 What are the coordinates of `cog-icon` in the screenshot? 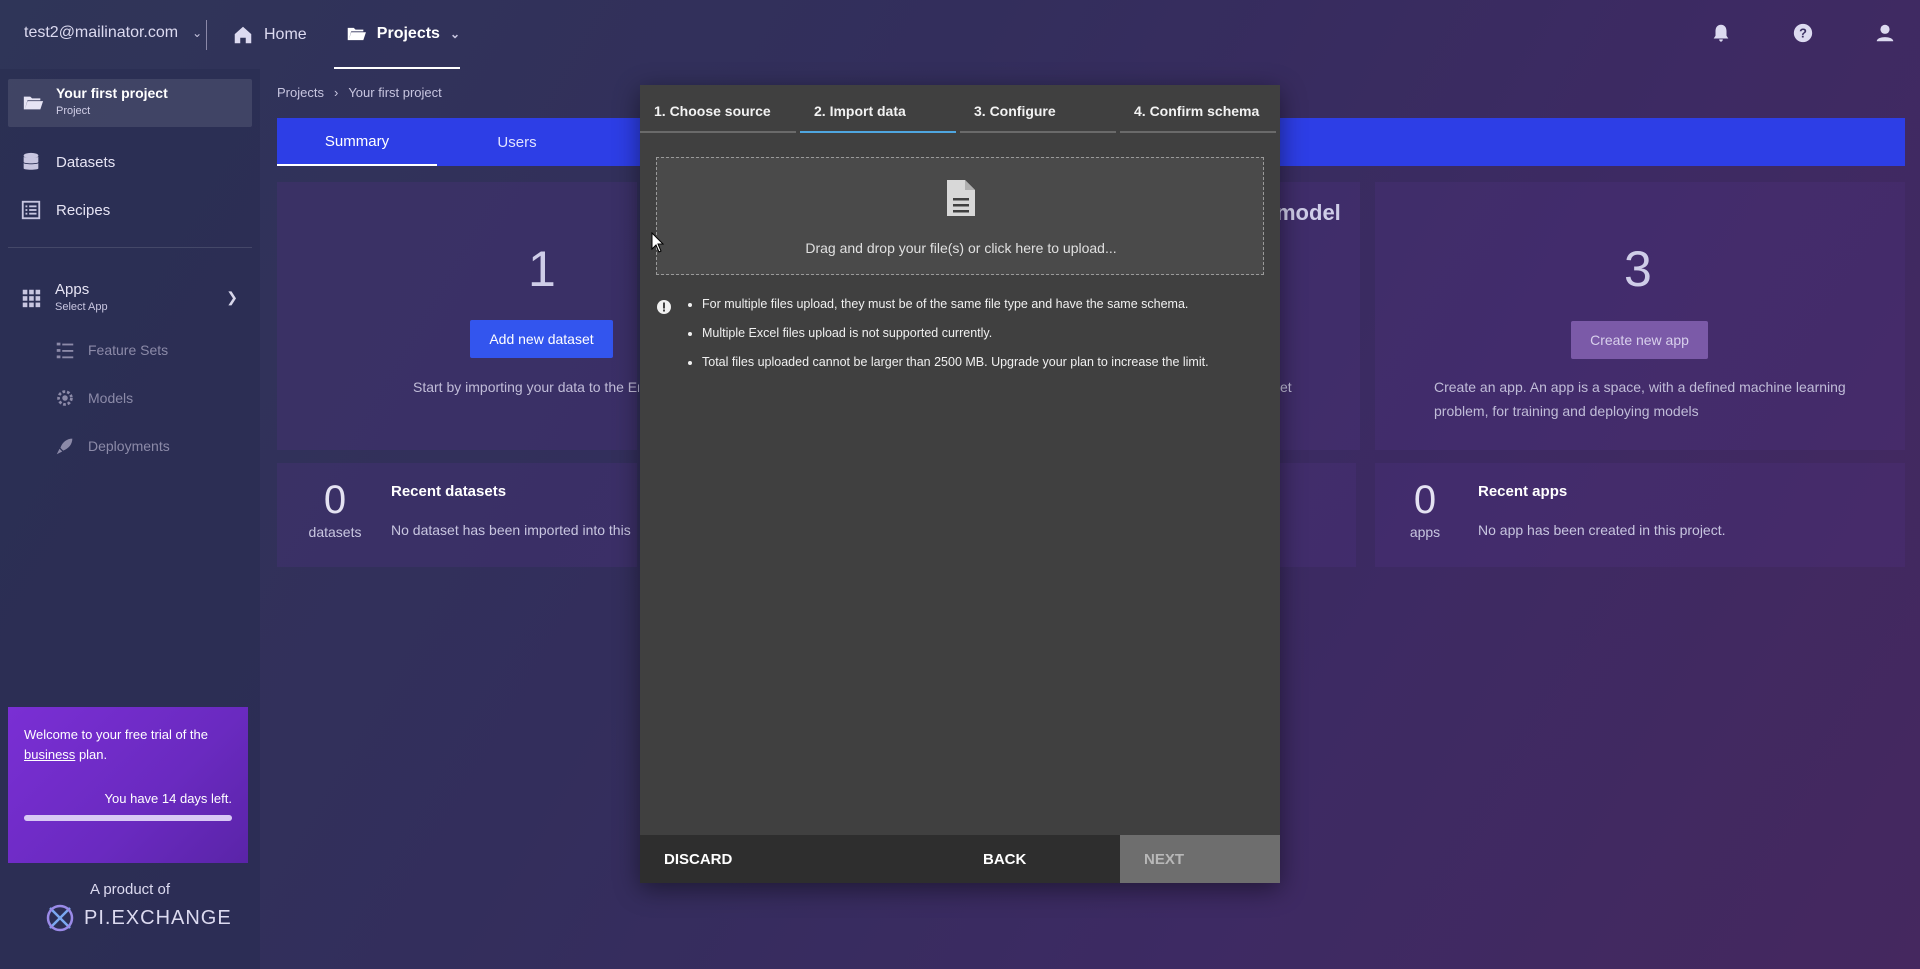 It's located at (65, 398).